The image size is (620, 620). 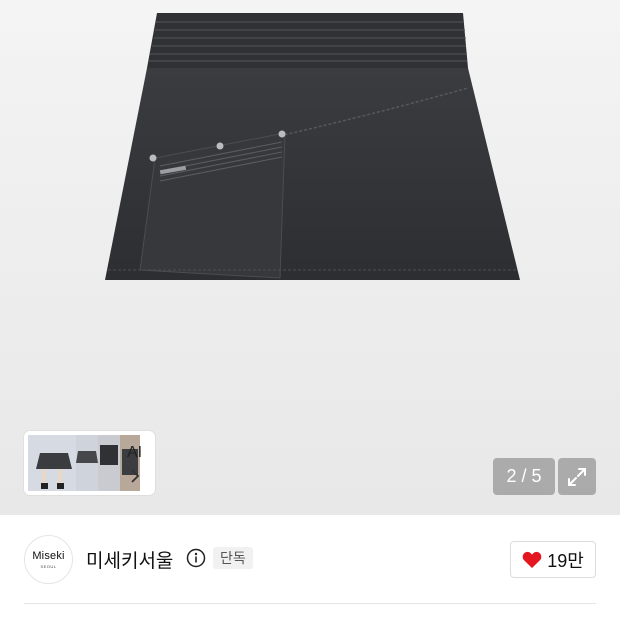 What do you see at coordinates (48, 566) in the screenshot?
I see `brand-logo-subtext: SEOUL` at bounding box center [48, 566].